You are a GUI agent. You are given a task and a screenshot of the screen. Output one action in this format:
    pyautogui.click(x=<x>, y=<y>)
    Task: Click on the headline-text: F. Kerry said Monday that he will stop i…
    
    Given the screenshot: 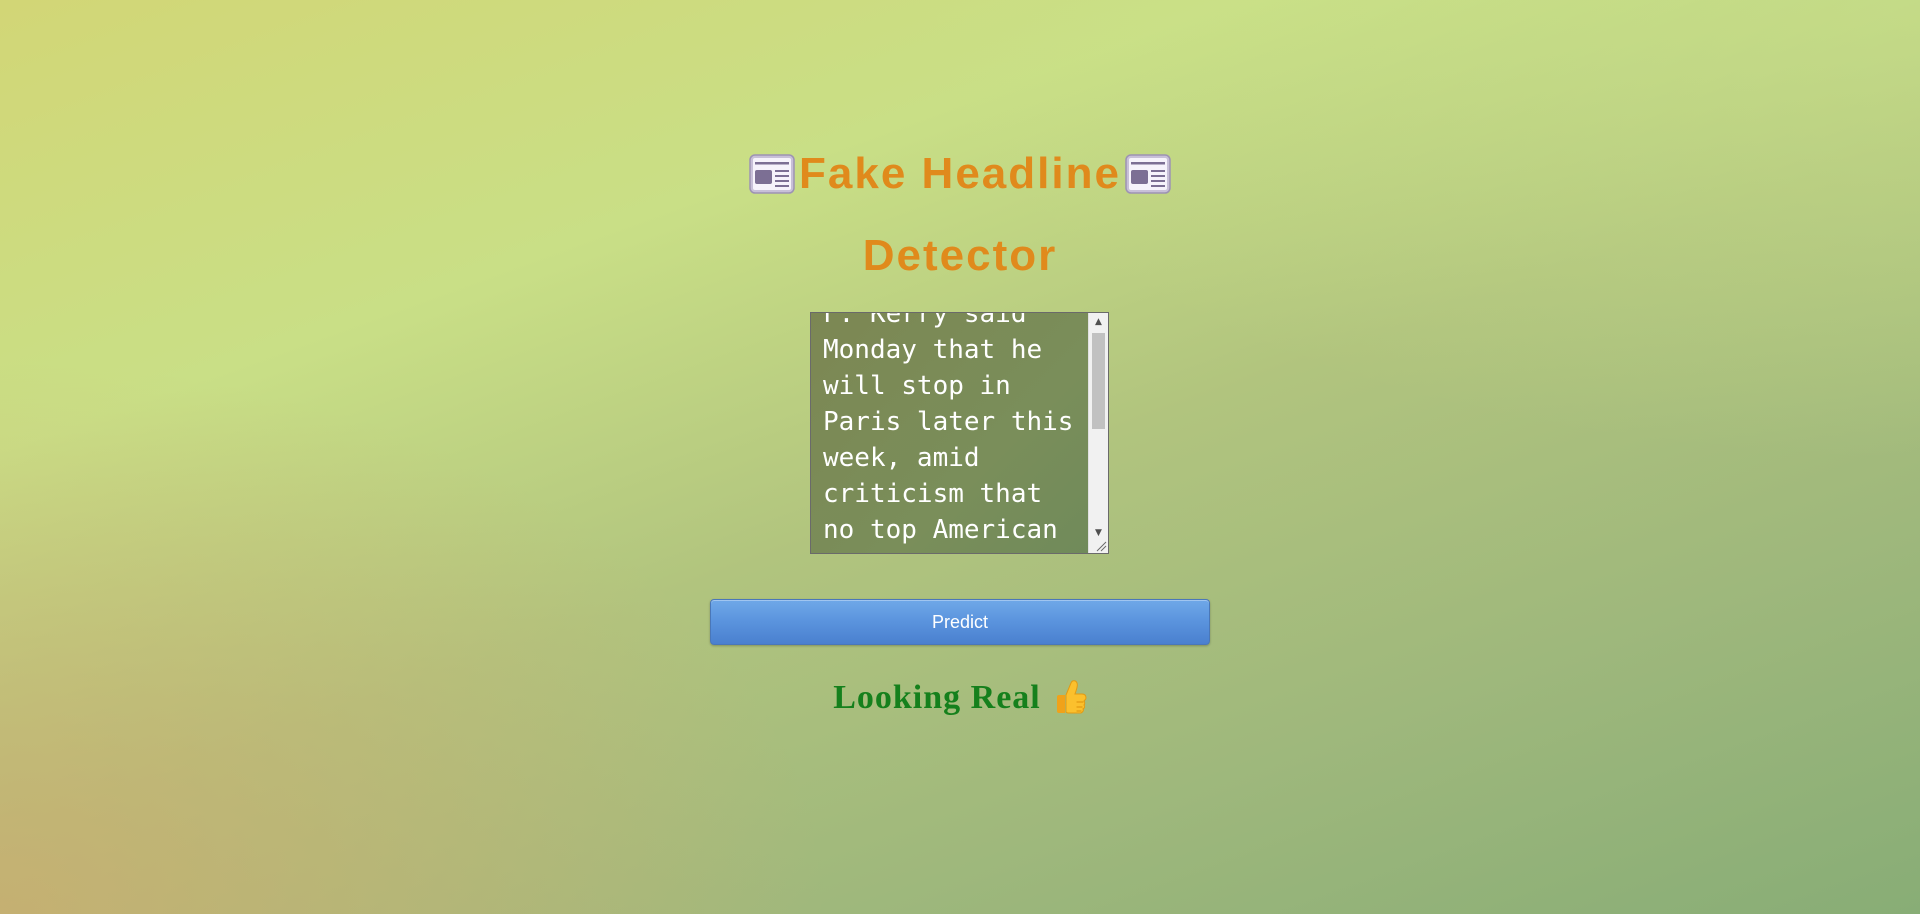 What is the action you would take?
    pyautogui.click(x=954, y=433)
    